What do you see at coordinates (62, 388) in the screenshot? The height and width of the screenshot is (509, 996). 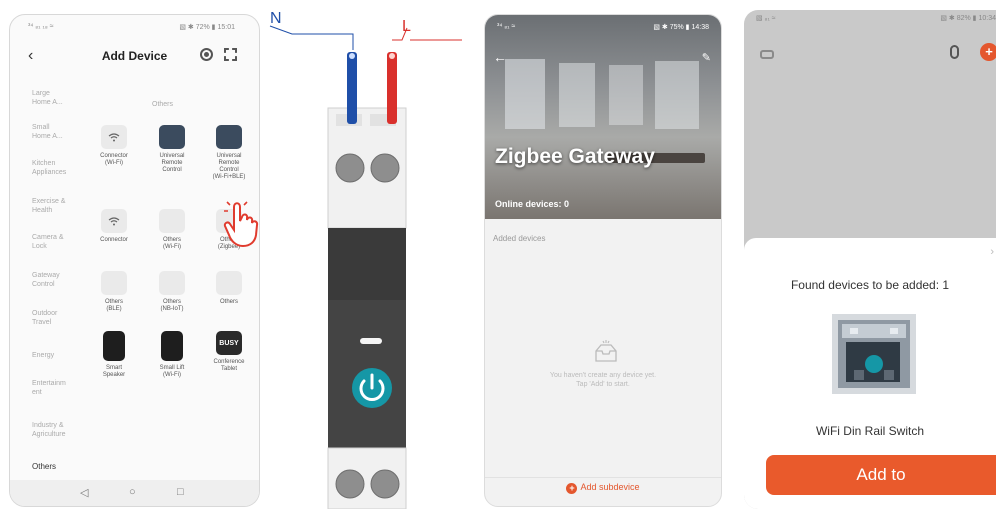 I see `sidebar-category: Entertainm ent` at bounding box center [62, 388].